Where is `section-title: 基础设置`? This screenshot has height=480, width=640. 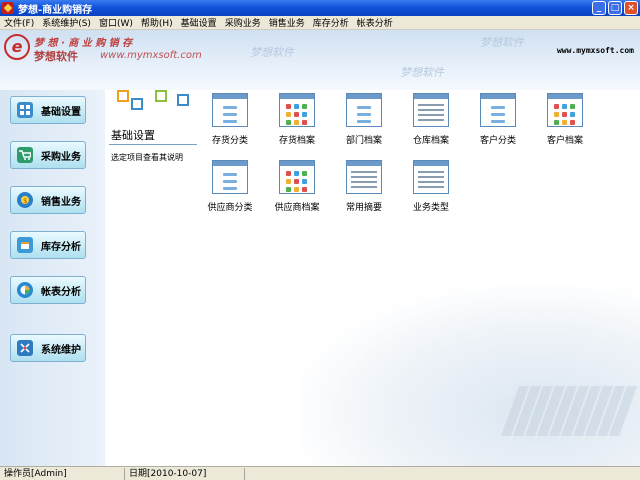
section-title: 基础设置 is located at coordinates (133, 135).